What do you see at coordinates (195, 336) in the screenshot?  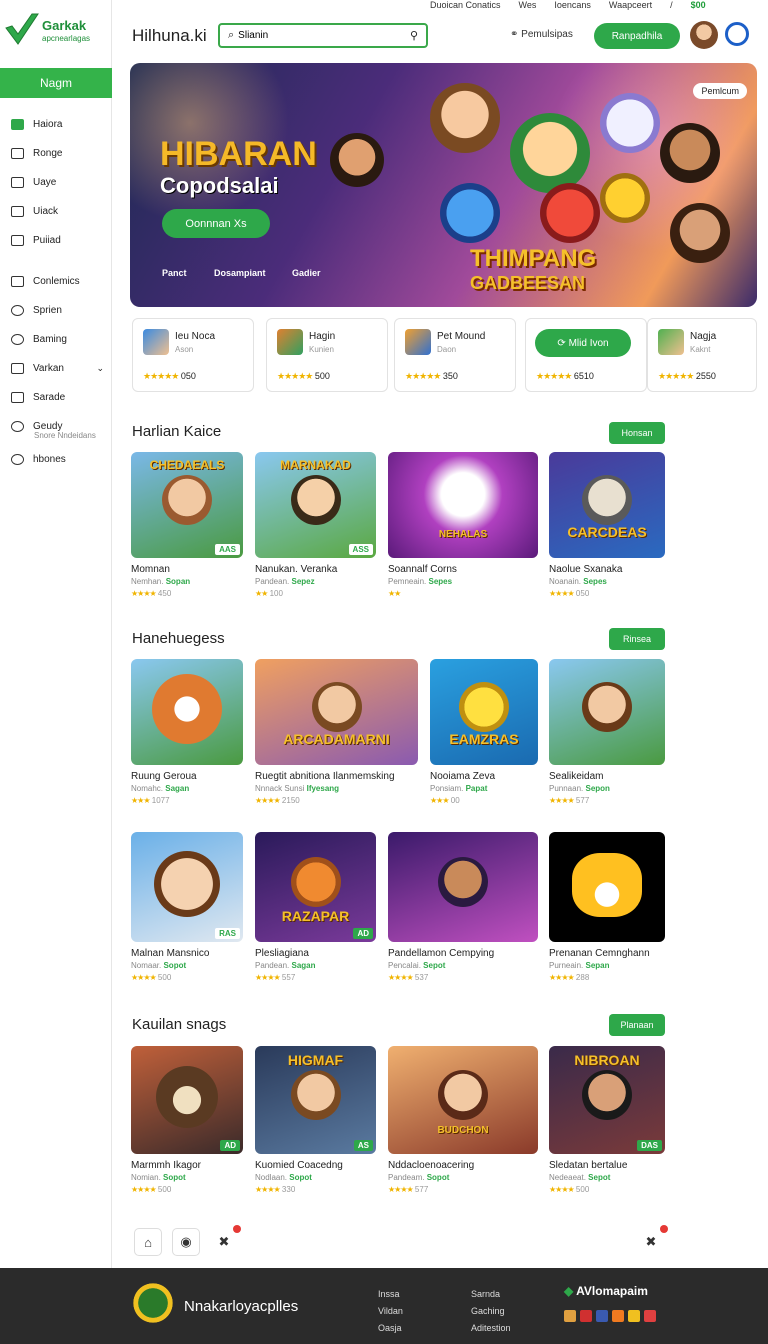 I see `featured-name: Ieu Noca` at bounding box center [195, 336].